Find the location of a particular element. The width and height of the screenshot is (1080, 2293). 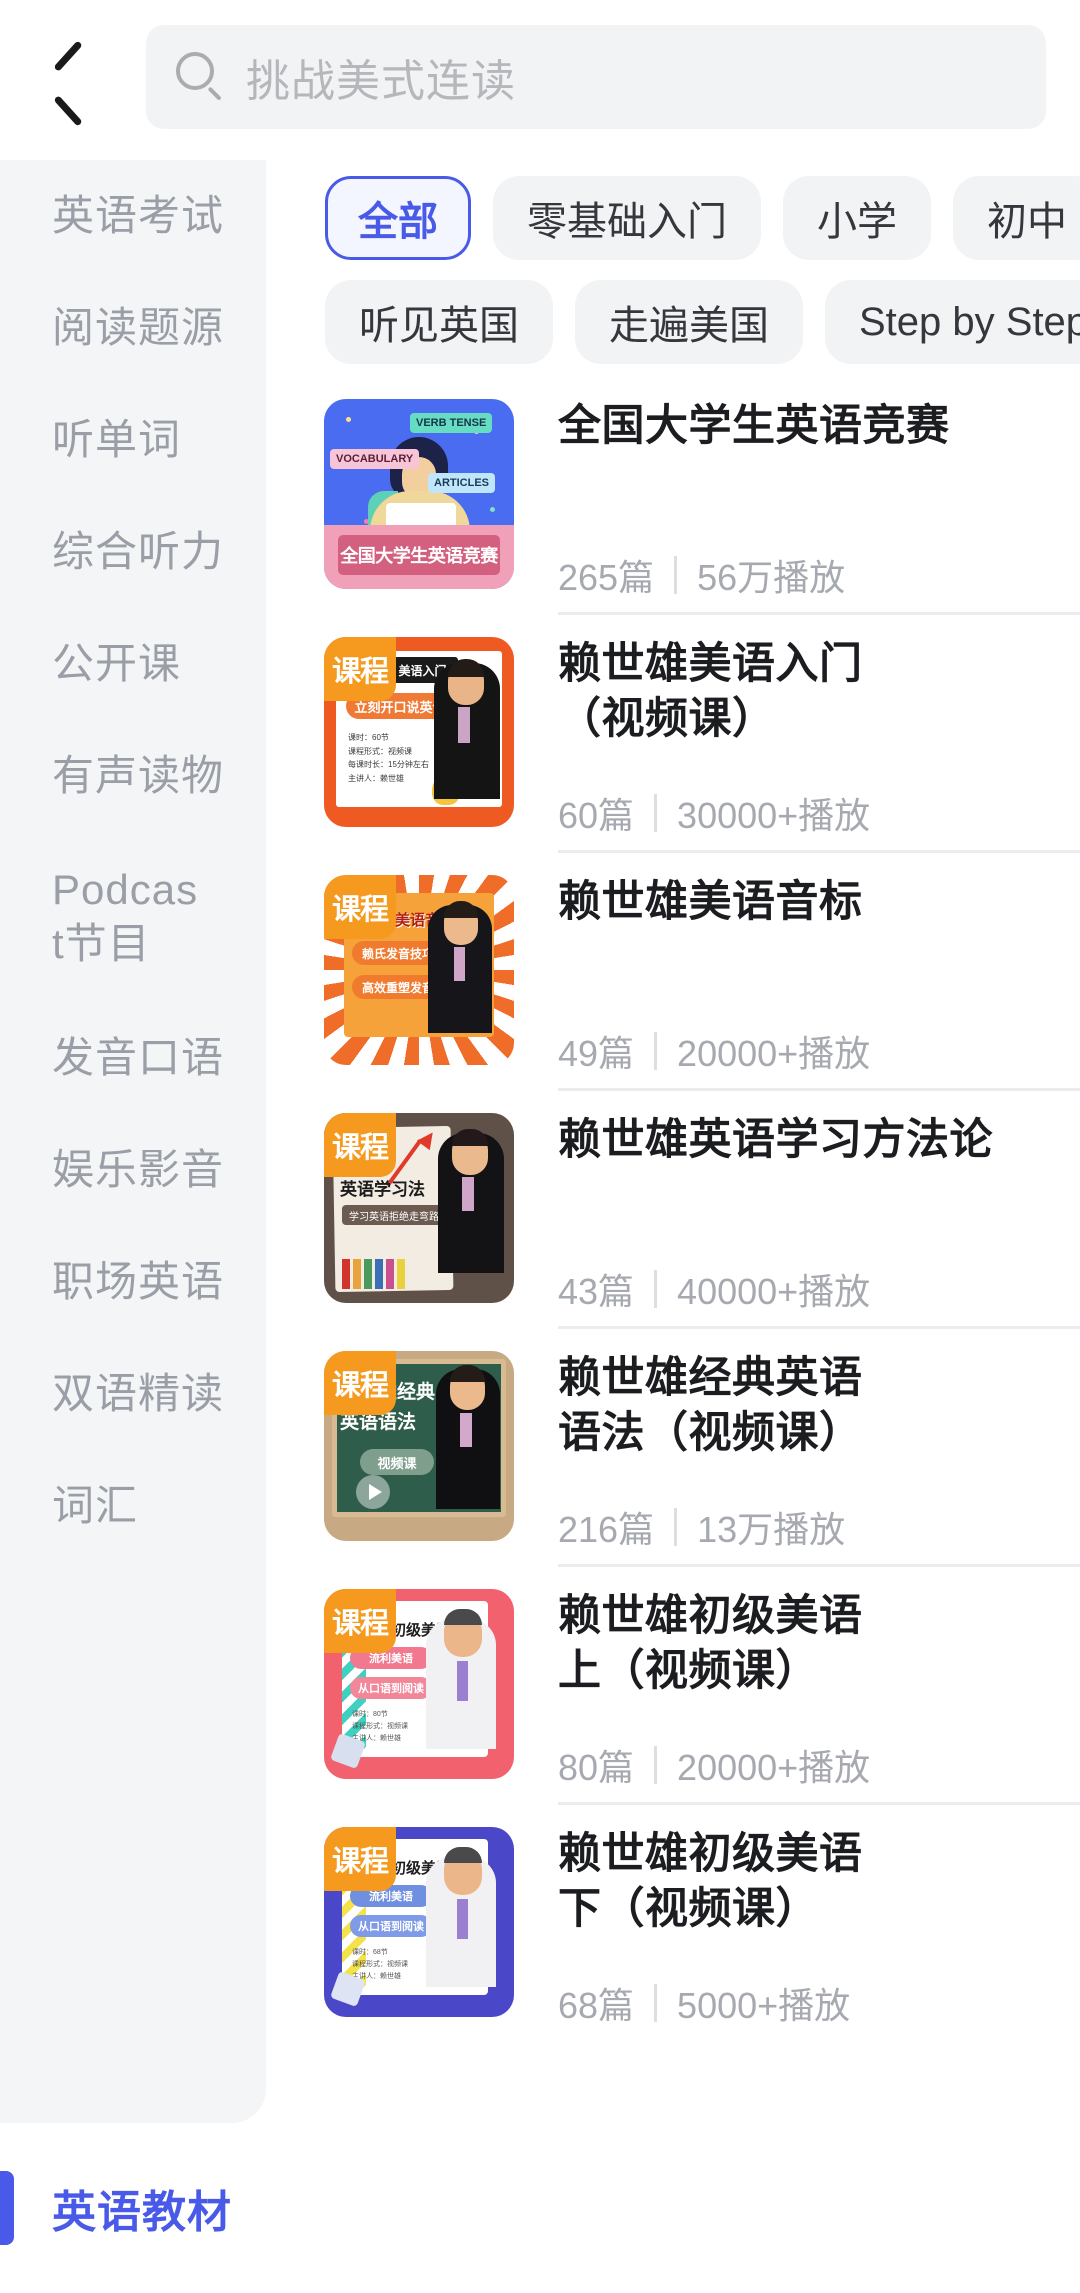

search-bar: 挑战美式连读 is located at coordinates (596, 77).